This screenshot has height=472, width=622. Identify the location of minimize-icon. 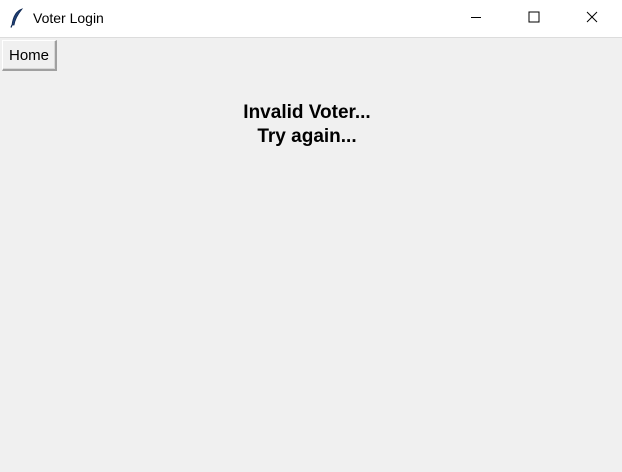
(476, 19).